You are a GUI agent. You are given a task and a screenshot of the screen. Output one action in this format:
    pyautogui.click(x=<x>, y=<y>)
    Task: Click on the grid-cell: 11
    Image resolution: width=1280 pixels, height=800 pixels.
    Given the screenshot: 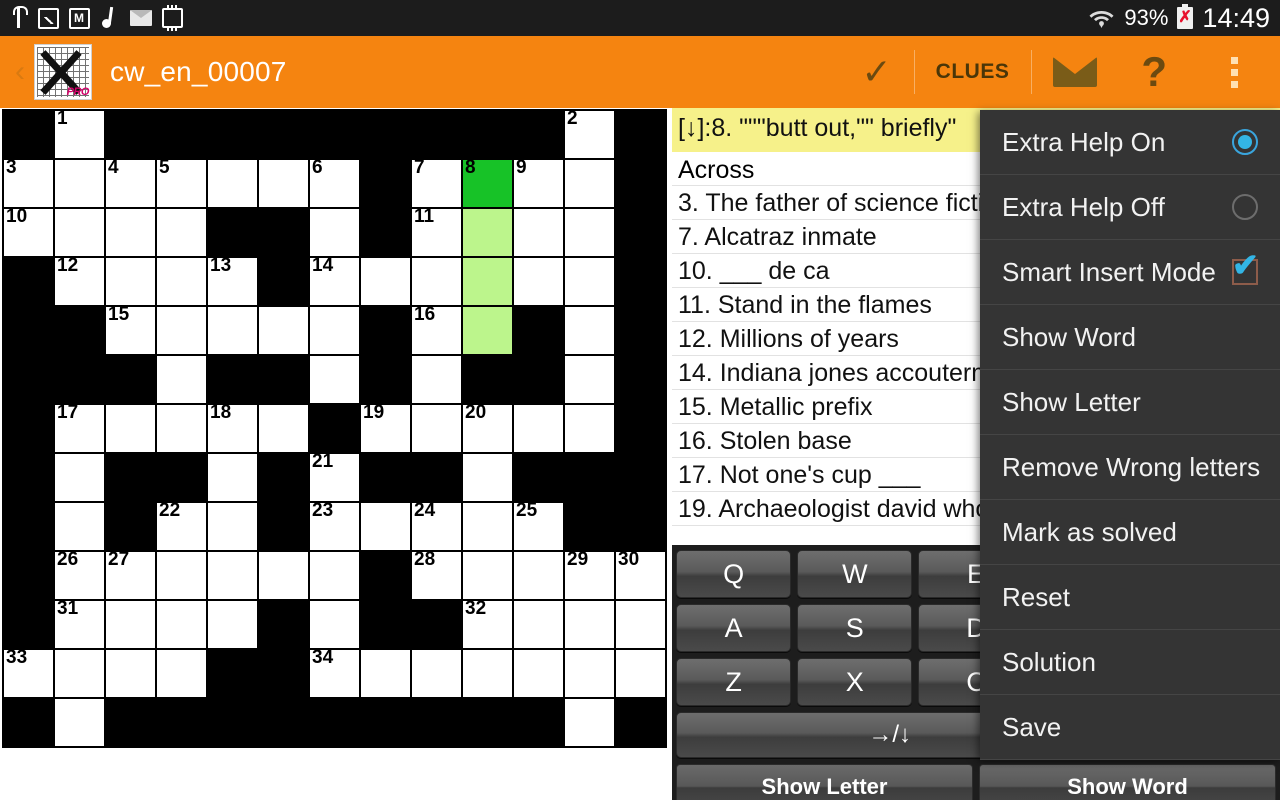 What is the action you would take?
    pyautogui.click(x=436, y=232)
    